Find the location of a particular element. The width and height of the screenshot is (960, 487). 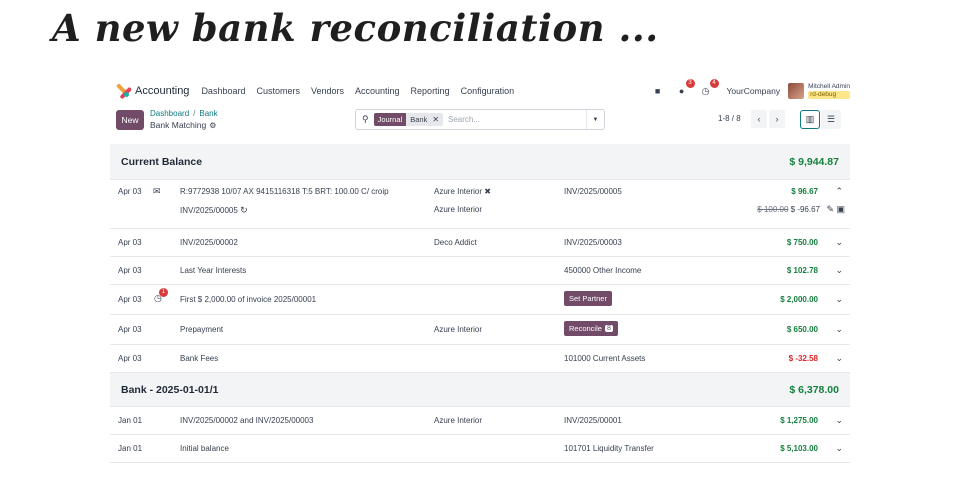

menu-customers: Customers is located at coordinates (278, 91).